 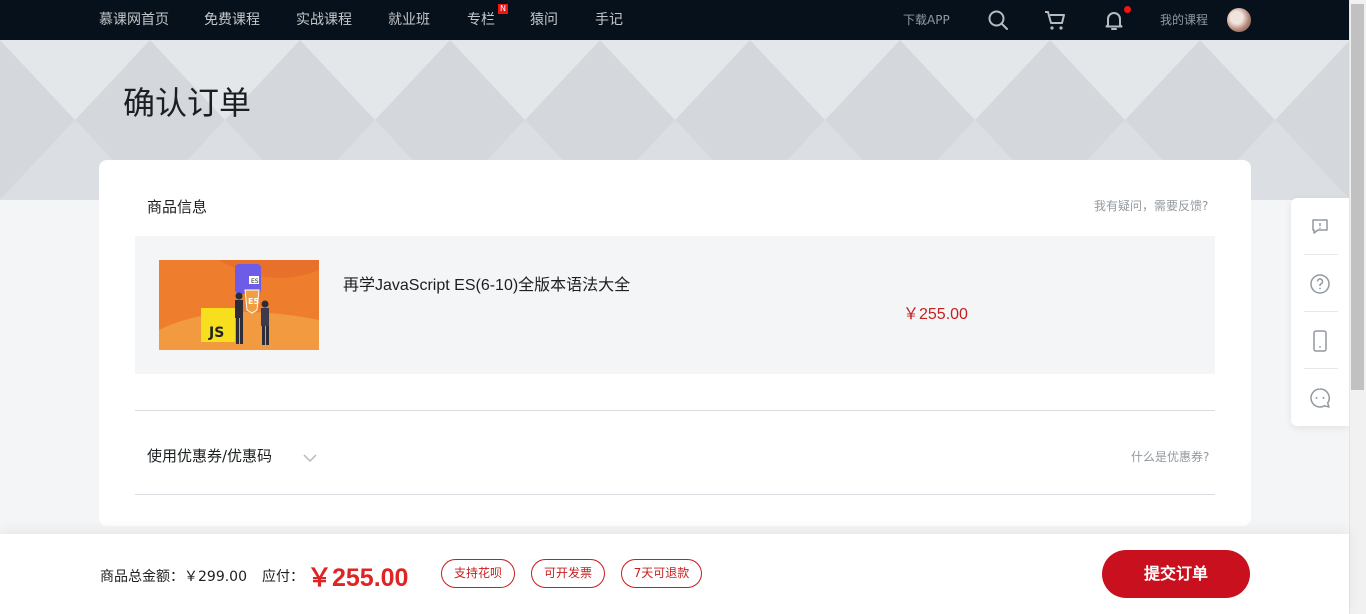 What do you see at coordinates (177, 207) in the screenshot?
I see `product-info-title: 商品信息` at bounding box center [177, 207].